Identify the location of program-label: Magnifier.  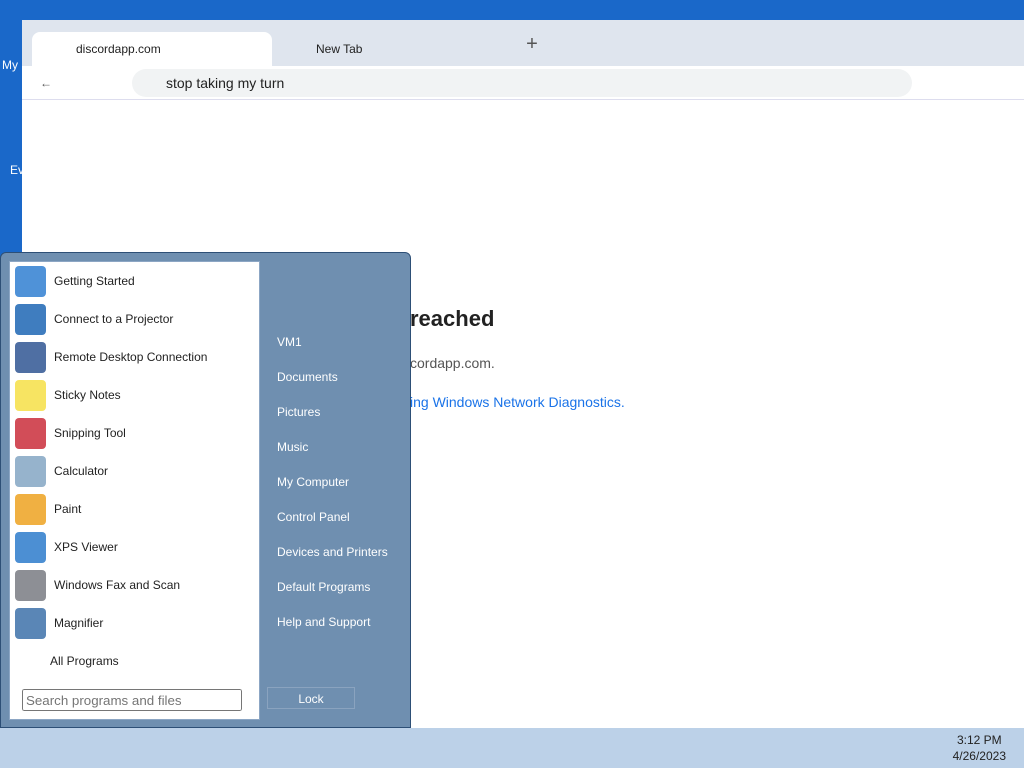
(79, 623).